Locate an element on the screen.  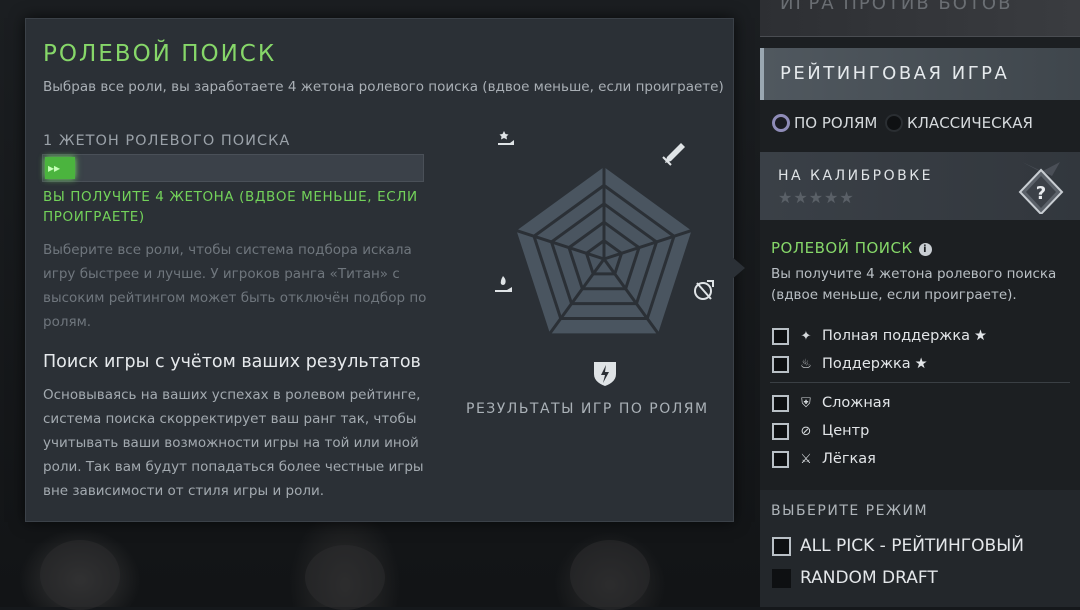
by-roles-label: ПО РОЛЯМ is located at coordinates (836, 123).